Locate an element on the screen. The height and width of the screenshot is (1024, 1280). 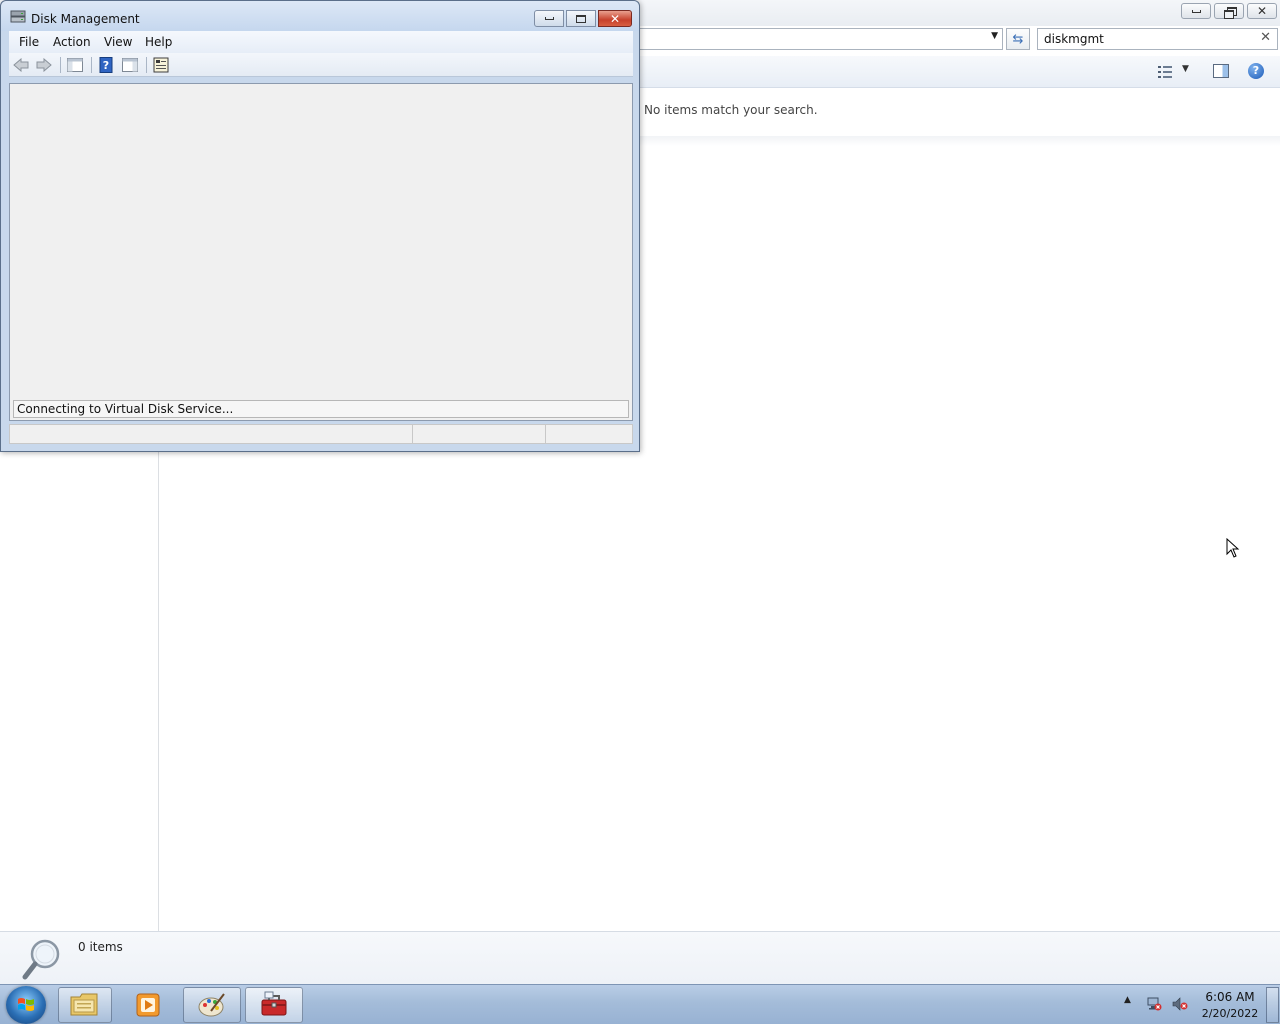
refresh-button: ⇆ is located at coordinates (1018, 39).